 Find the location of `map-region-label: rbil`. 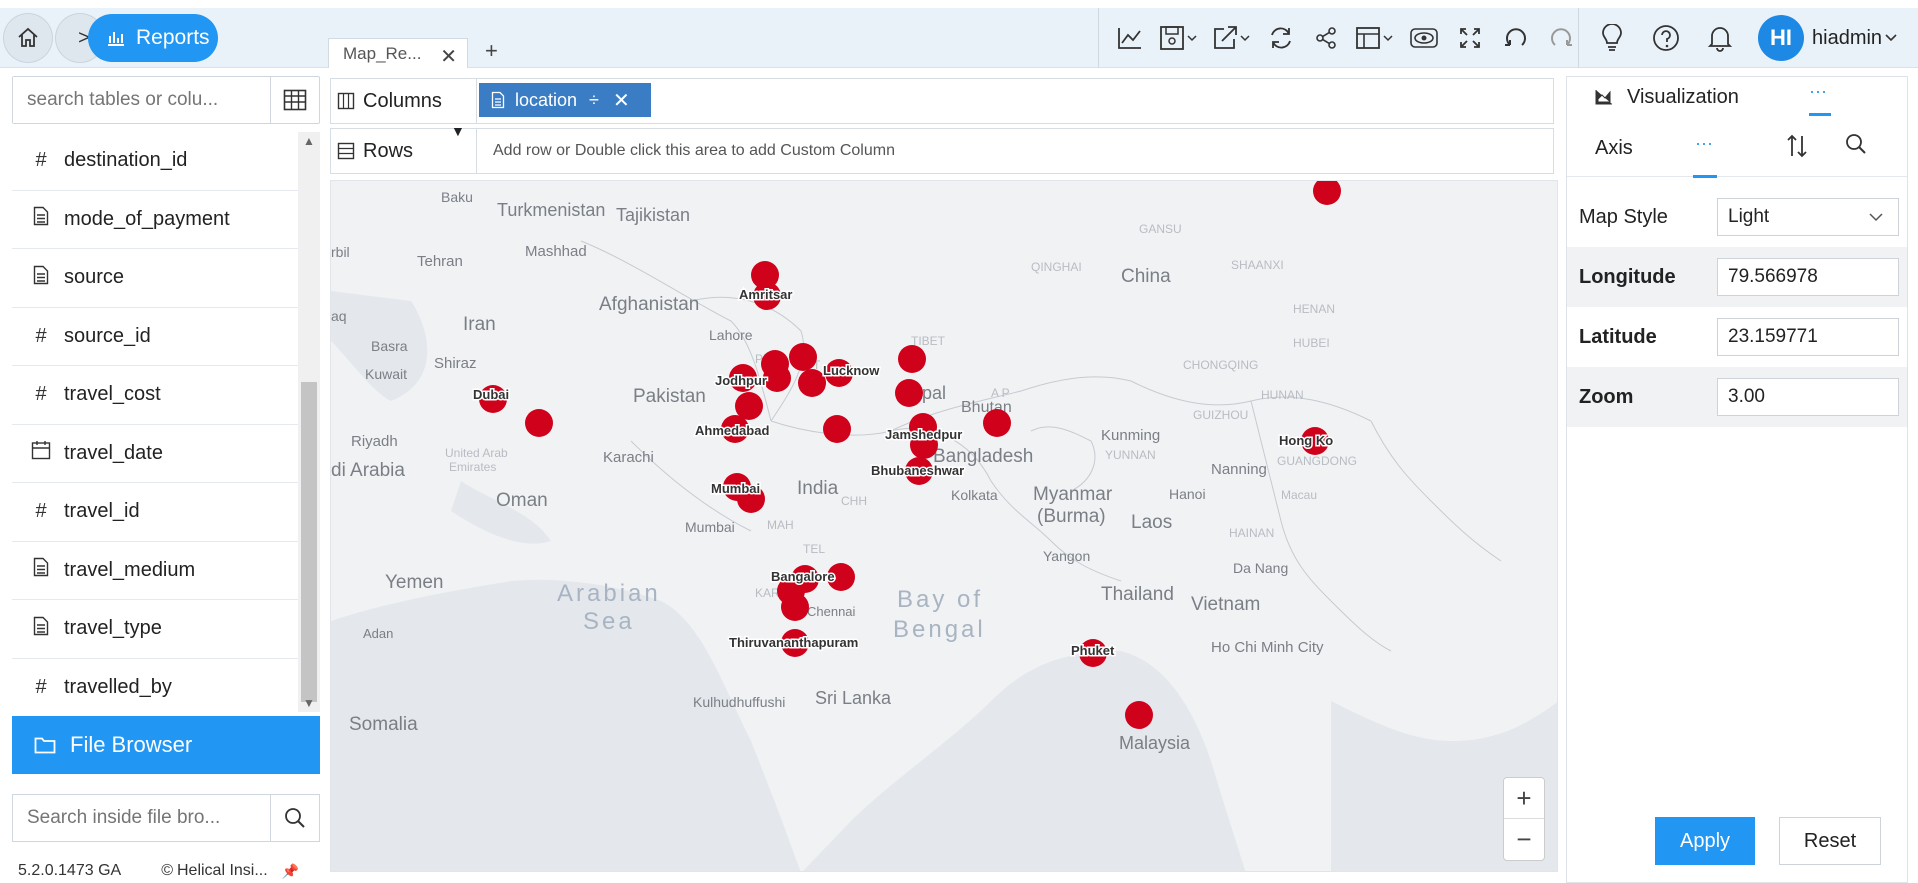

map-region-label: rbil is located at coordinates (340, 252).